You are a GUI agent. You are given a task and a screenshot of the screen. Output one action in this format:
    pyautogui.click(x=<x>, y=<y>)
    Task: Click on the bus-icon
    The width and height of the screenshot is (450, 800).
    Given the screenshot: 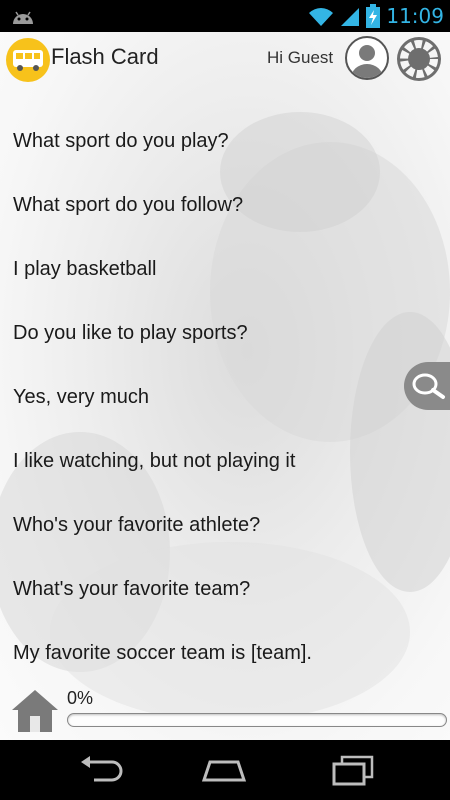 What is the action you would take?
    pyautogui.click(x=28, y=60)
    